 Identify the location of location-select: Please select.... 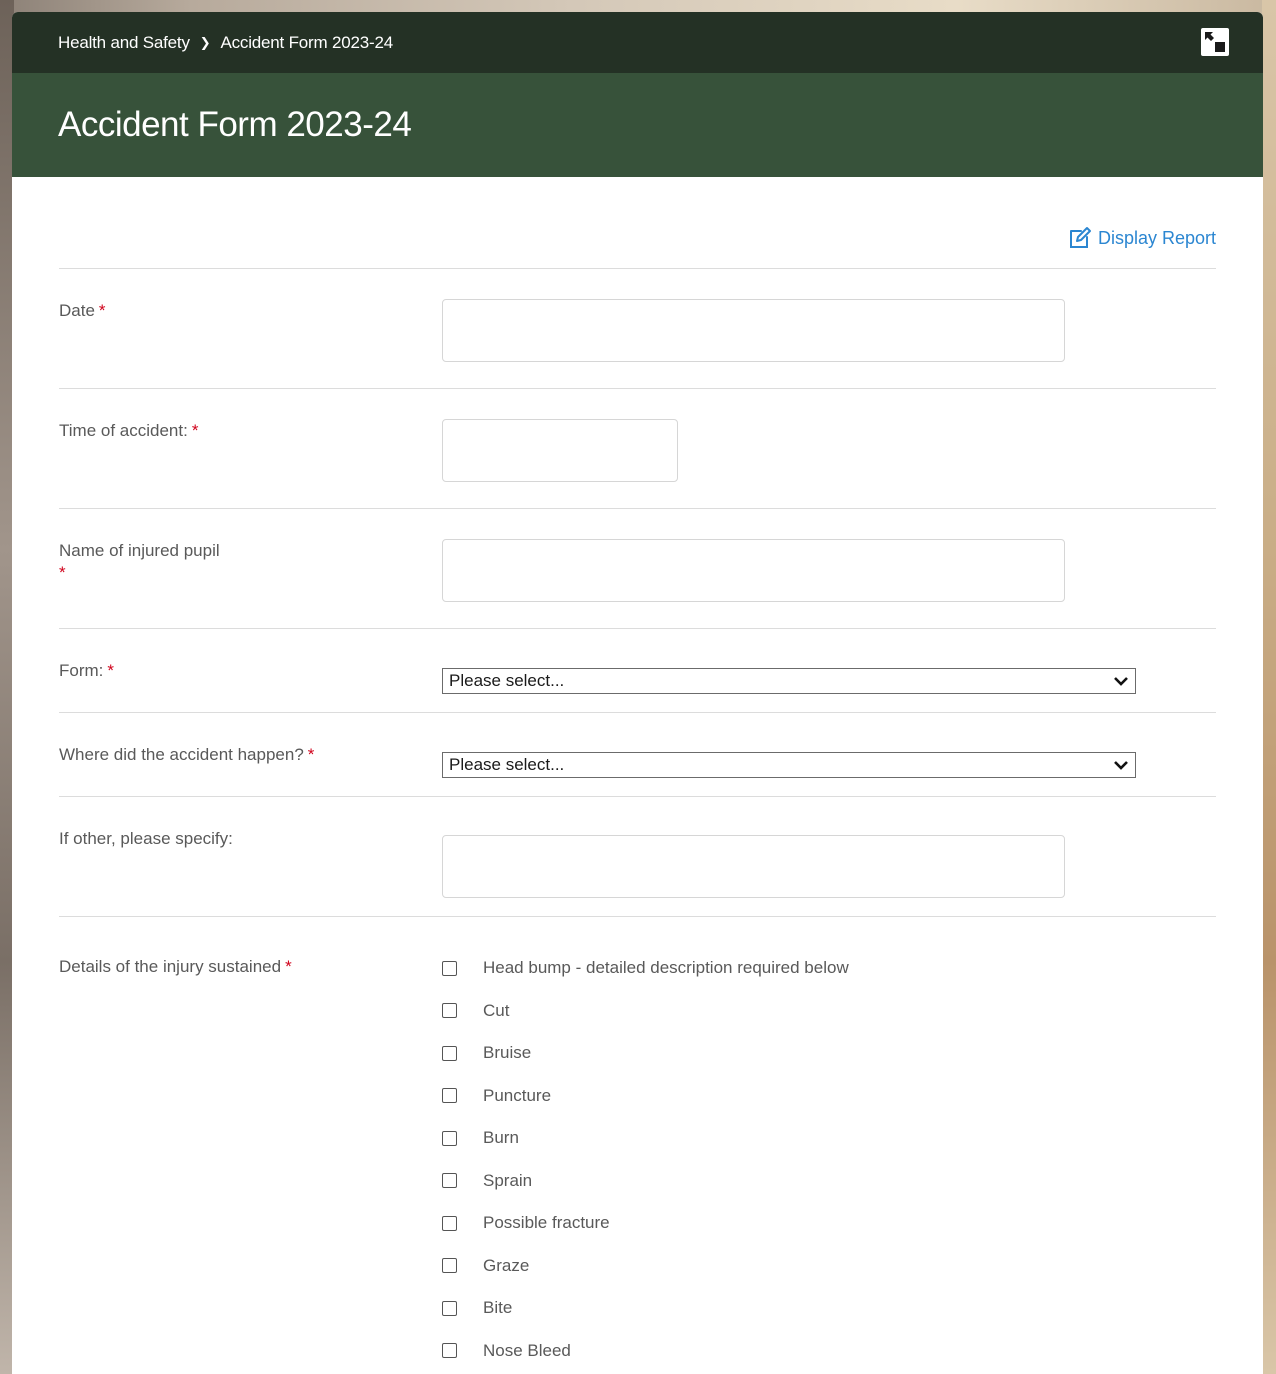
(789, 765).